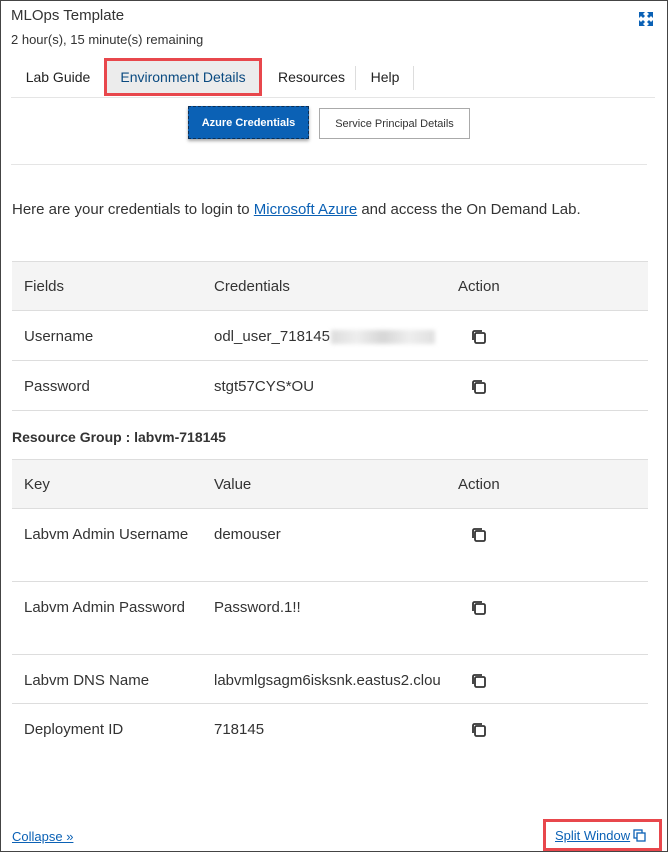  I want to click on value-text: labvmlgsagm6isksnk.eastus2.clou, so click(327, 680).